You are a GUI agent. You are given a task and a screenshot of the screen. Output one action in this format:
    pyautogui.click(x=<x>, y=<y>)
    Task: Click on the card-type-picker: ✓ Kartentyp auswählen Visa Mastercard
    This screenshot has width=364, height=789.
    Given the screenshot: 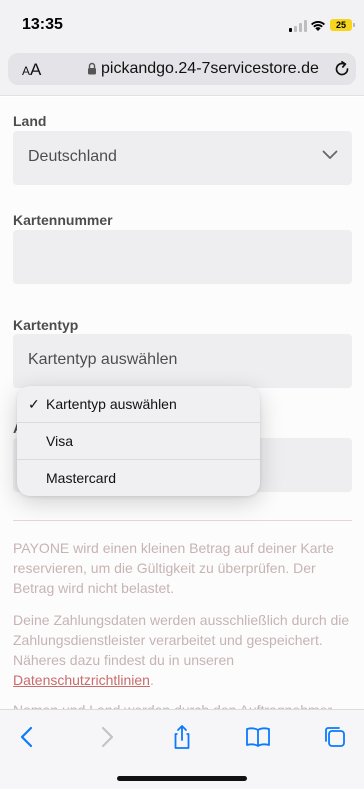 What is the action you would take?
    pyautogui.click(x=138, y=441)
    